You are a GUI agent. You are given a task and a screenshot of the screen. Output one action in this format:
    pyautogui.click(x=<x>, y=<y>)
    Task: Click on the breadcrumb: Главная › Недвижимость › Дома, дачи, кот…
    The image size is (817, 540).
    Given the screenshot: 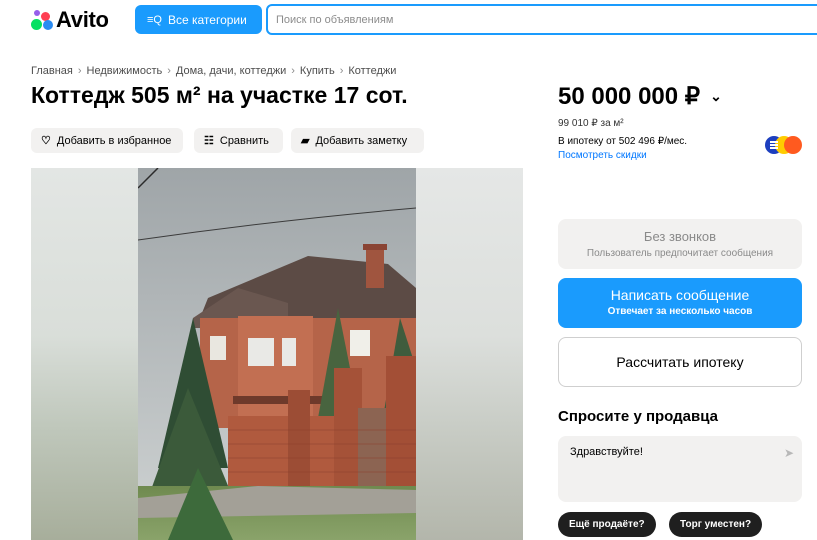 What is the action you would take?
    pyautogui.click(x=213, y=71)
    